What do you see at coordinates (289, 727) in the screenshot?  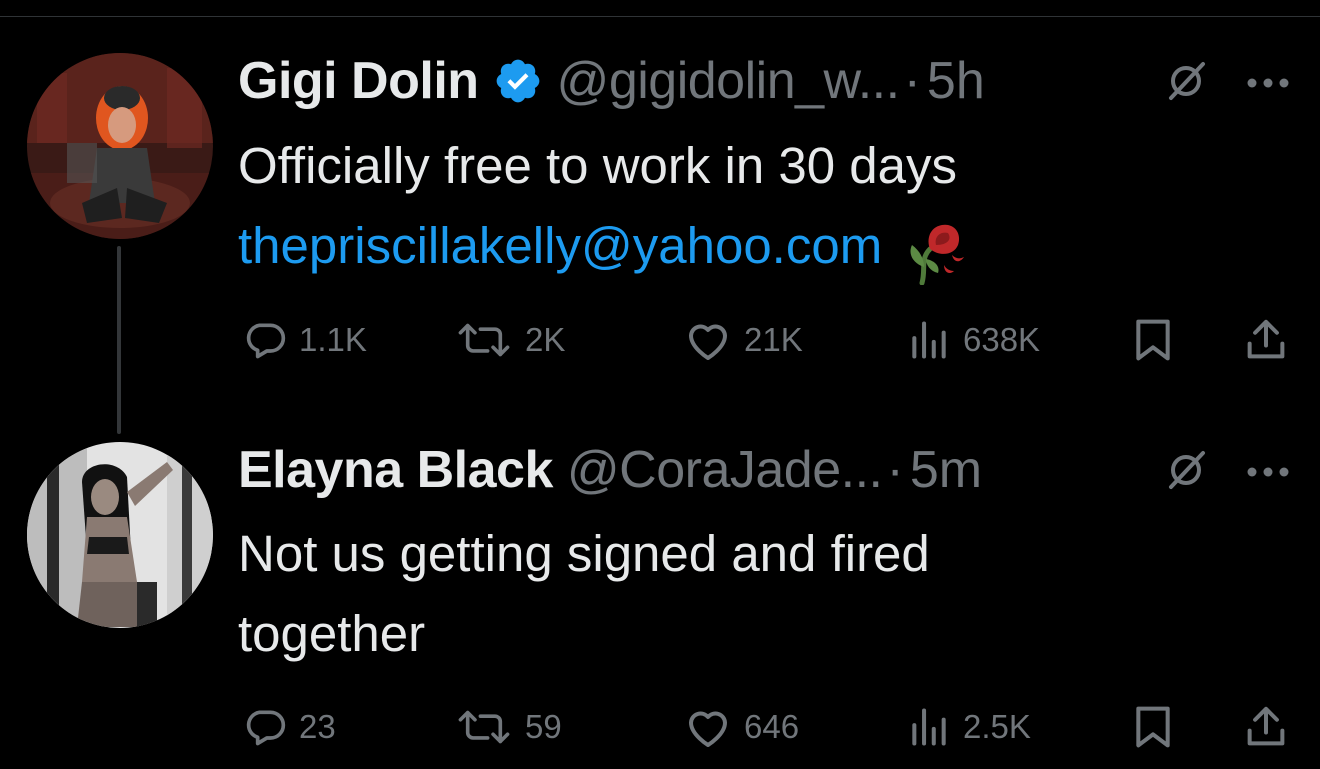 I see `reply-button: 23` at bounding box center [289, 727].